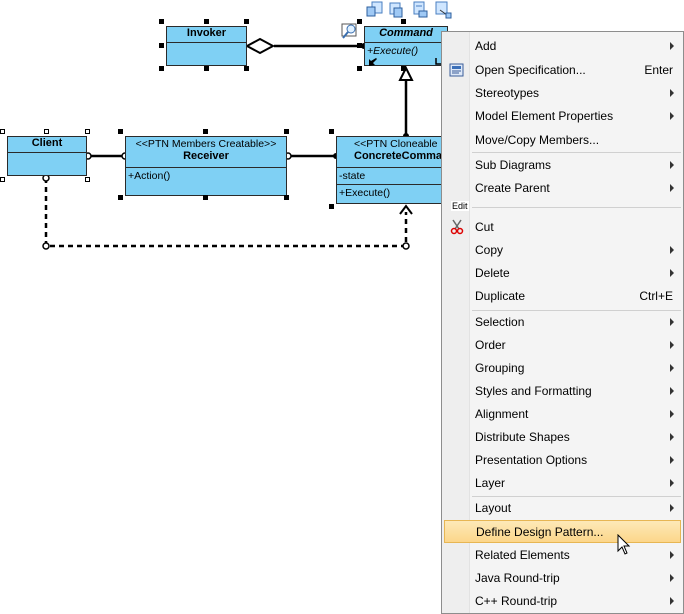 This screenshot has width=684, height=614. Describe the element at coordinates (490, 483) in the screenshot. I see `menu-item-label: Layer` at that location.